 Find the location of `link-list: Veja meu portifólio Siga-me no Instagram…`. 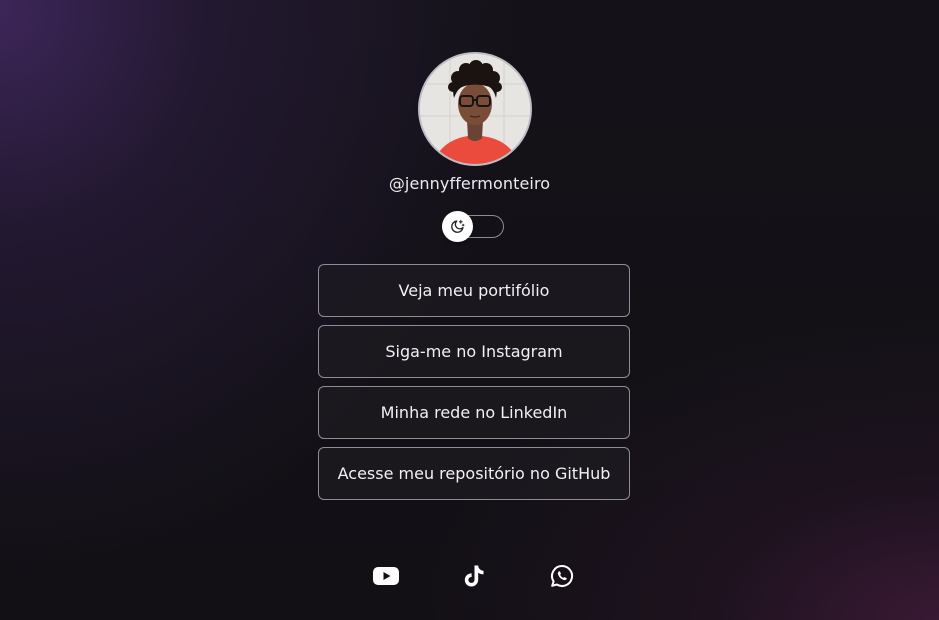

link-list: Veja meu portifólio Siga-me no Instagram… is located at coordinates (474, 386).